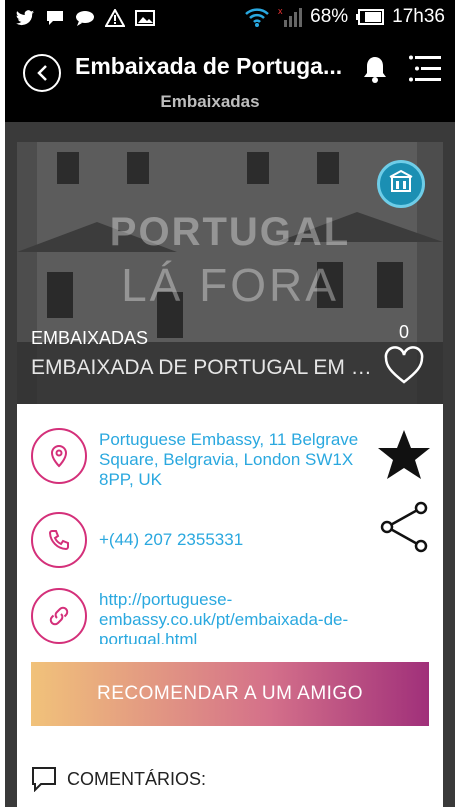  What do you see at coordinates (329, 16) in the screenshot?
I see `battery-percent: 68%` at bounding box center [329, 16].